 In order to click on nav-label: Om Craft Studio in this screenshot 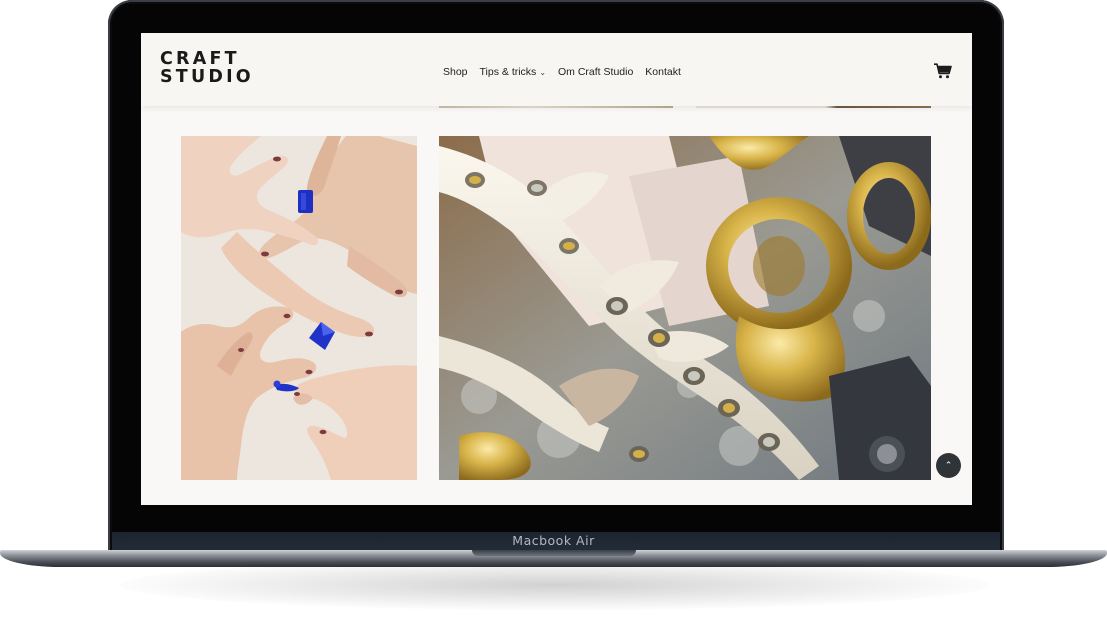, I will do `click(596, 72)`.